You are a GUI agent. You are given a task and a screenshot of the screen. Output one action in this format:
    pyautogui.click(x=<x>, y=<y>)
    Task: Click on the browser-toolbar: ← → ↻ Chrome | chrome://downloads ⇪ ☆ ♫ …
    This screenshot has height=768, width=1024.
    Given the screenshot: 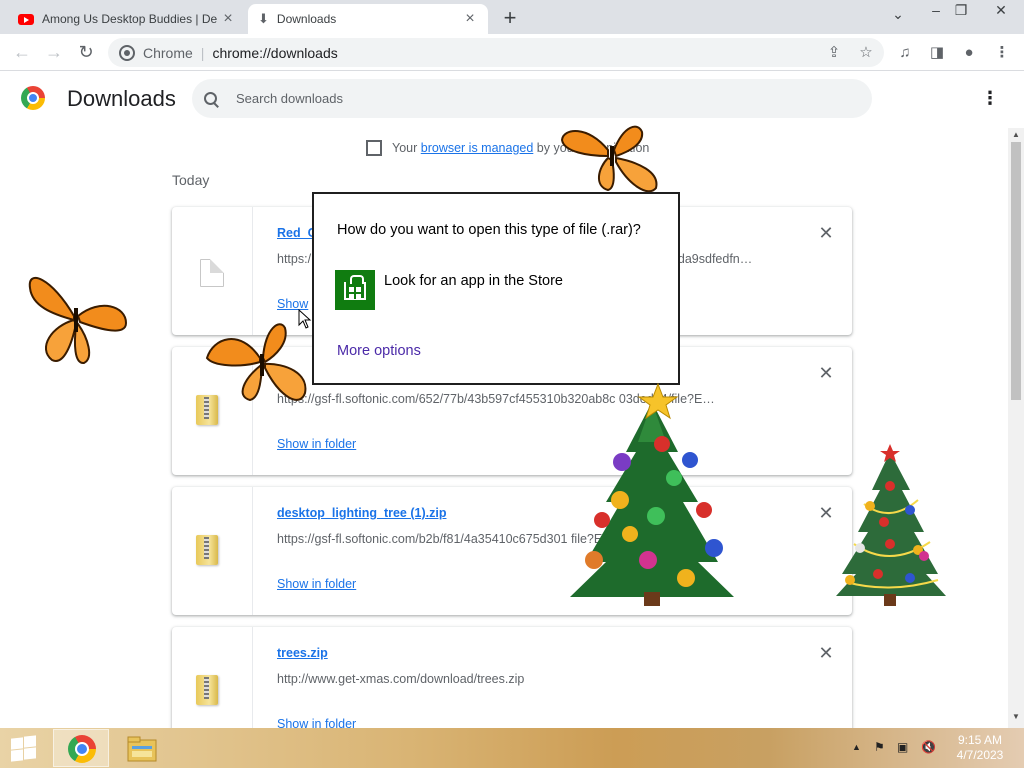 What is the action you would take?
    pyautogui.click(x=512, y=52)
    